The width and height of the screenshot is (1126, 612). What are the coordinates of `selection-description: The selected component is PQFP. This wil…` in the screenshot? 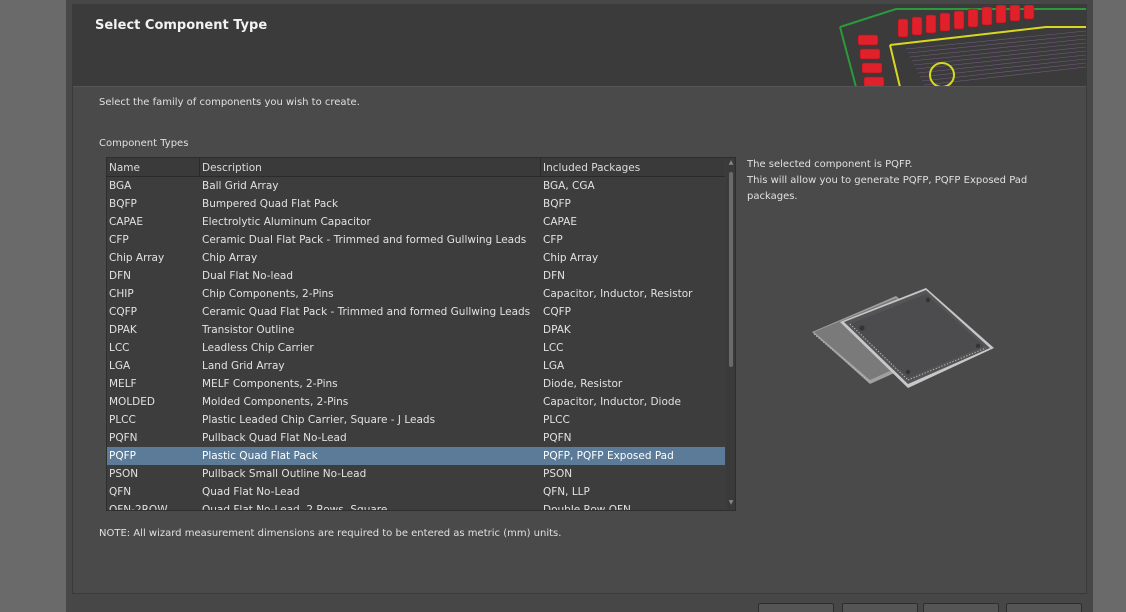 It's located at (897, 181).